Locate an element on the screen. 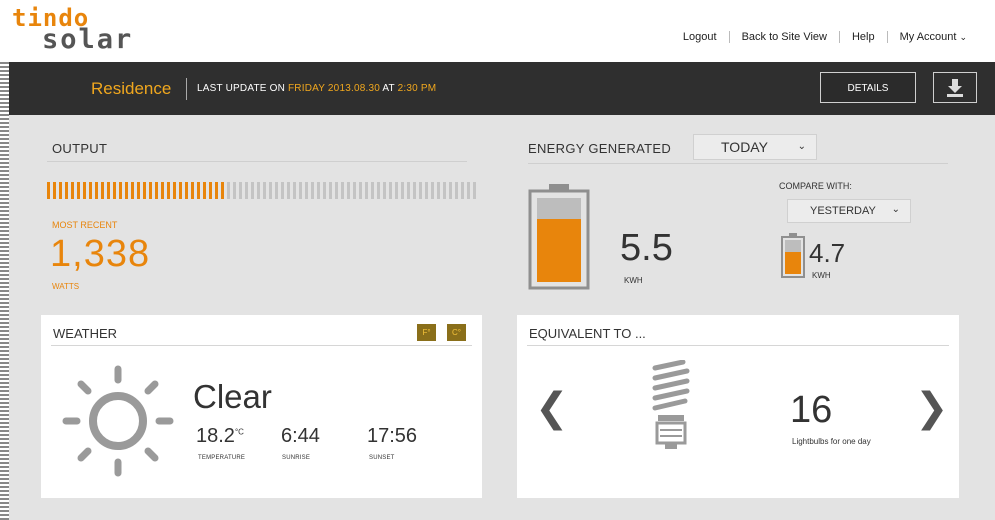 The image size is (995, 520). compare-with-label: COMPARE WITH: is located at coordinates (815, 186).